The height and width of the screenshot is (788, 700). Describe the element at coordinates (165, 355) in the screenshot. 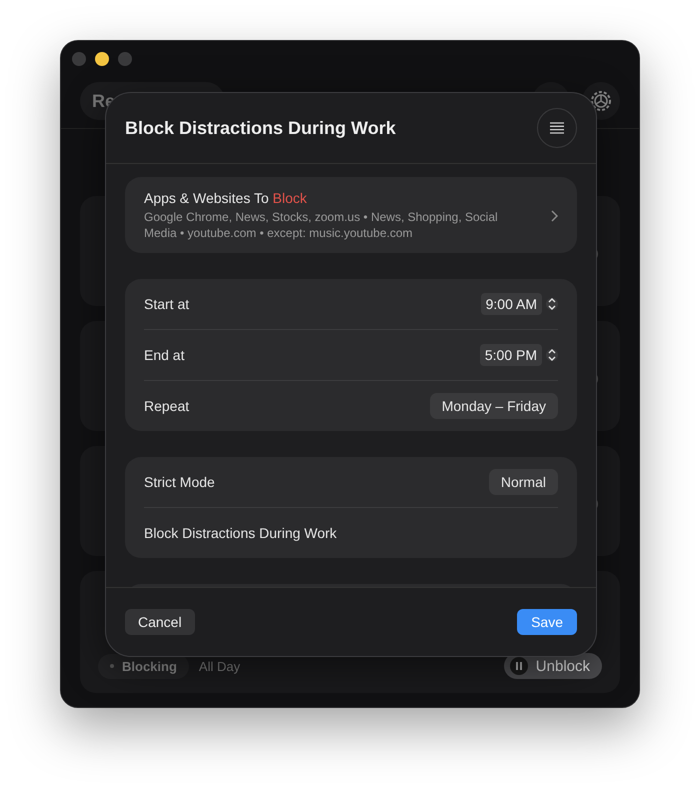

I see `row-label: End at` at that location.